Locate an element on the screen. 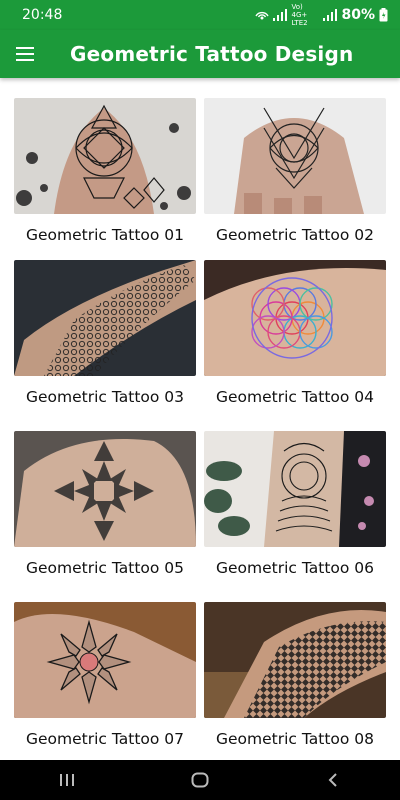 The width and height of the screenshot is (400, 800). tattoo-card-07: Geometric Tattoo 07 is located at coordinates (105, 681).